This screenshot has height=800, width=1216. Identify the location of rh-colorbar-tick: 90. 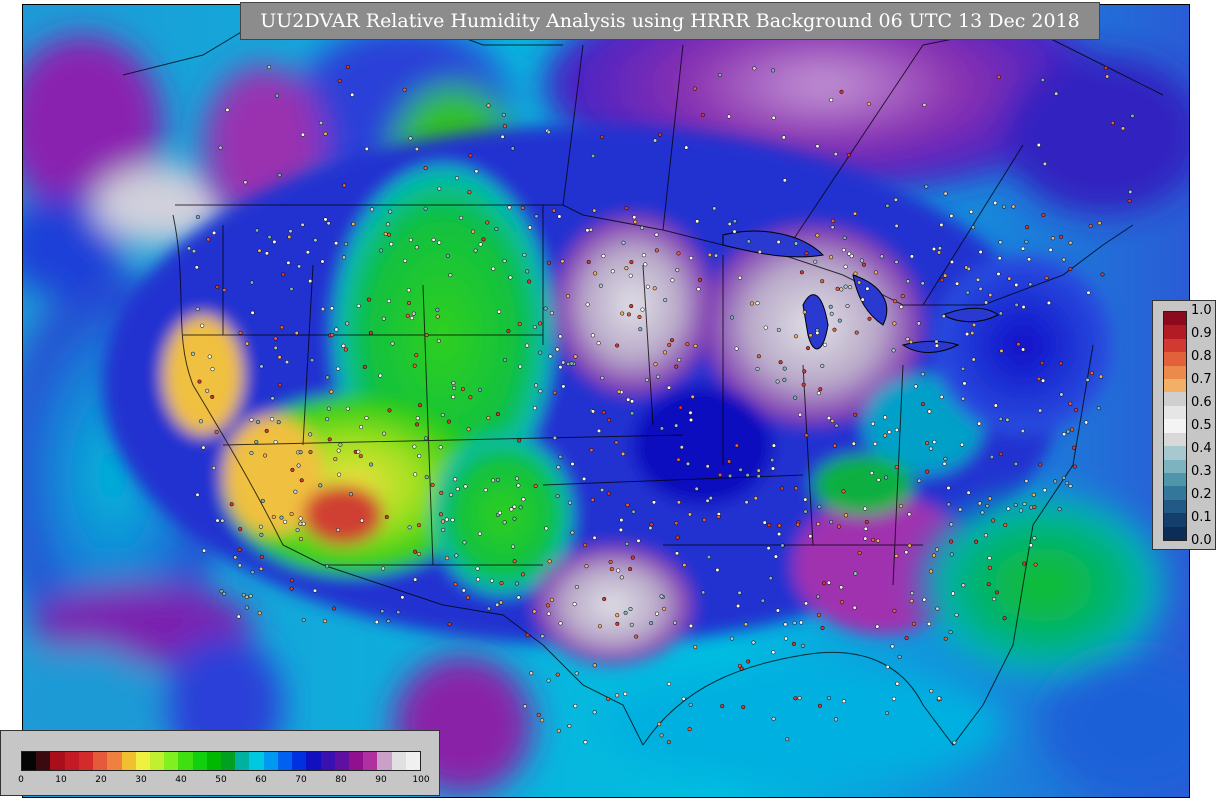
(381, 780).